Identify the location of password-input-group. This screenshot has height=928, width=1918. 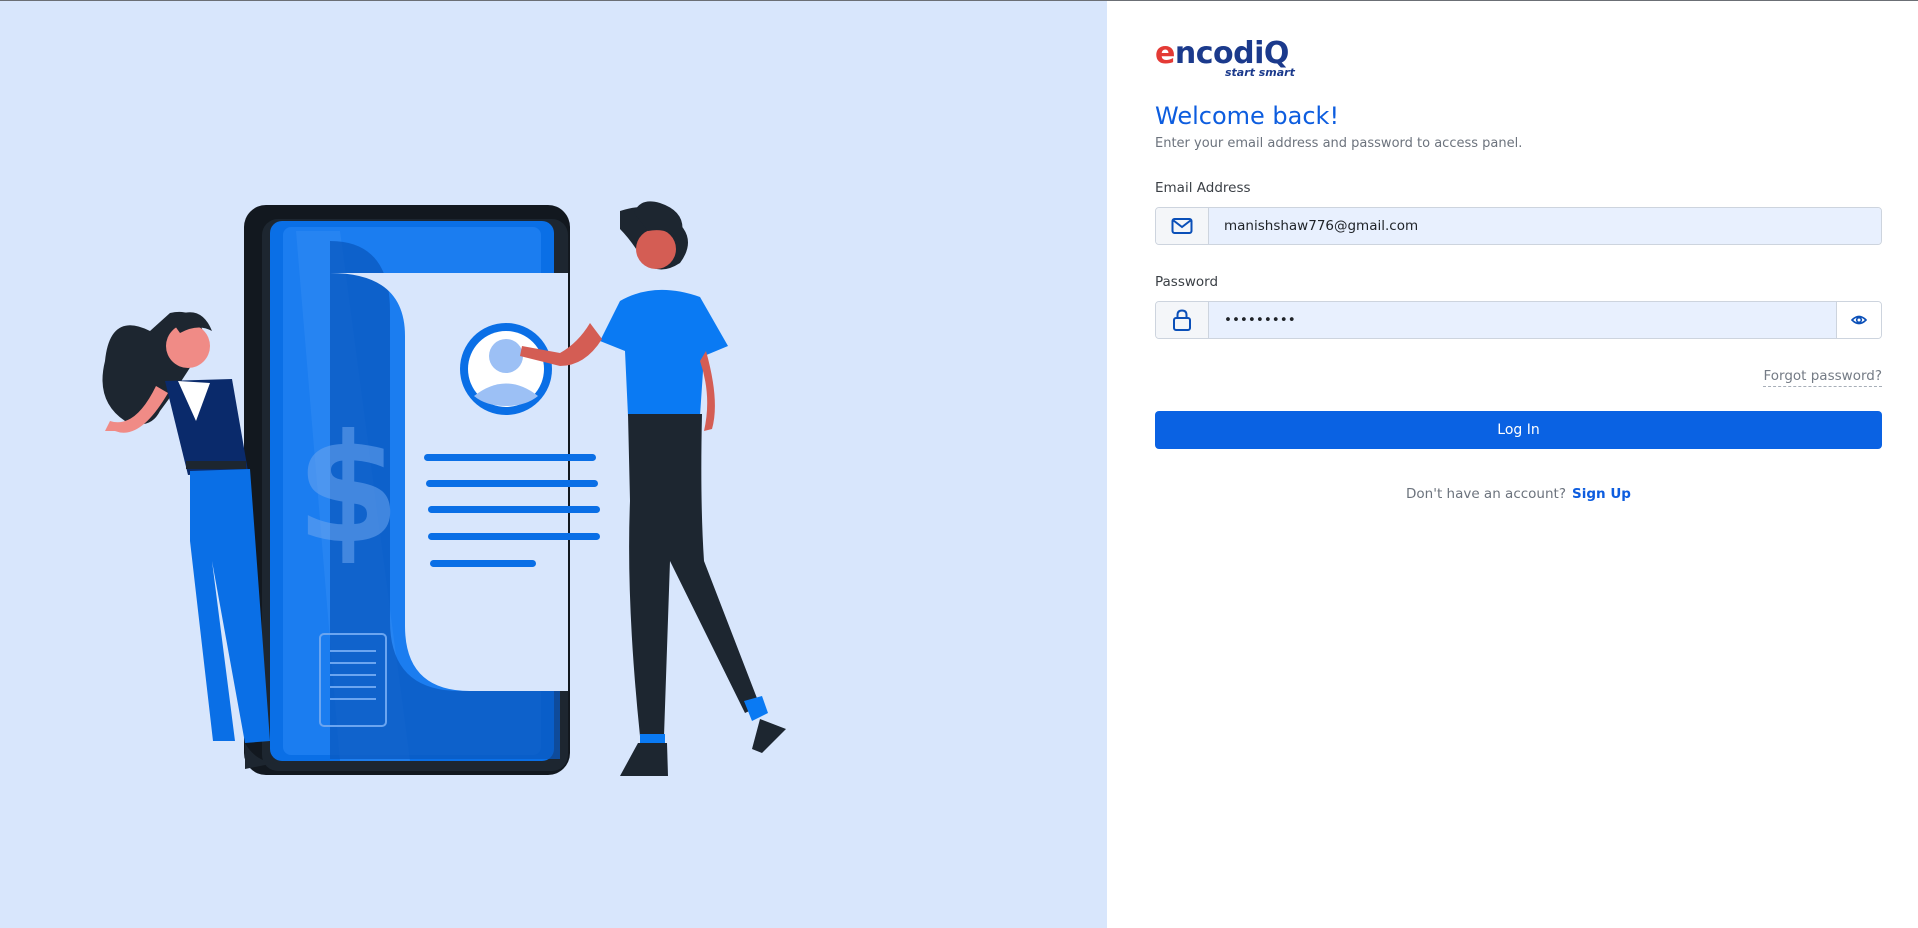
(1518, 320).